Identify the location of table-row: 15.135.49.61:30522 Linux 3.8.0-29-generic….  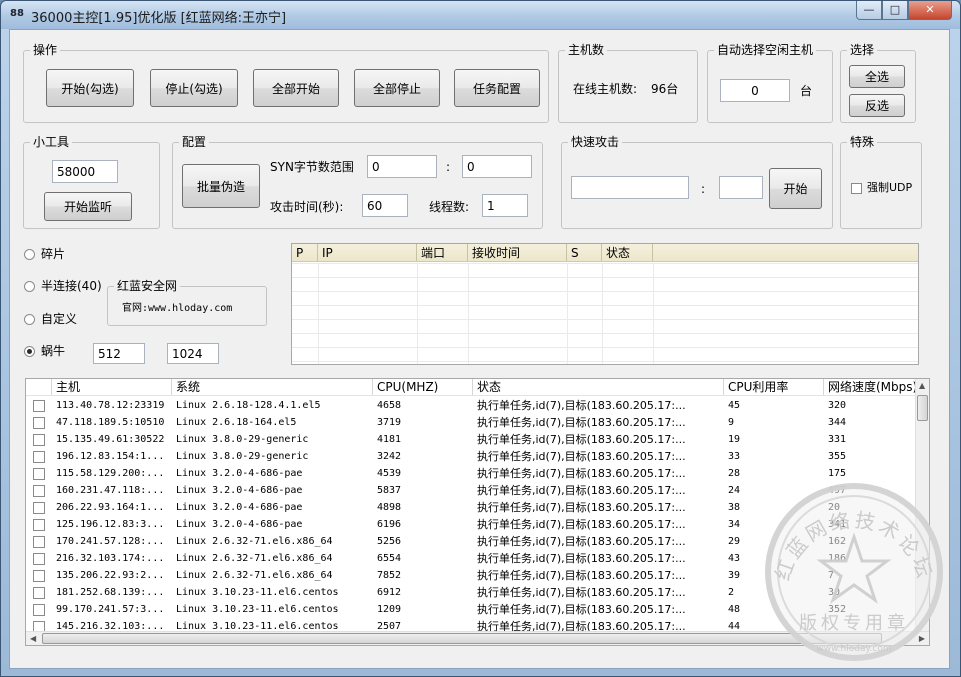
(471, 439).